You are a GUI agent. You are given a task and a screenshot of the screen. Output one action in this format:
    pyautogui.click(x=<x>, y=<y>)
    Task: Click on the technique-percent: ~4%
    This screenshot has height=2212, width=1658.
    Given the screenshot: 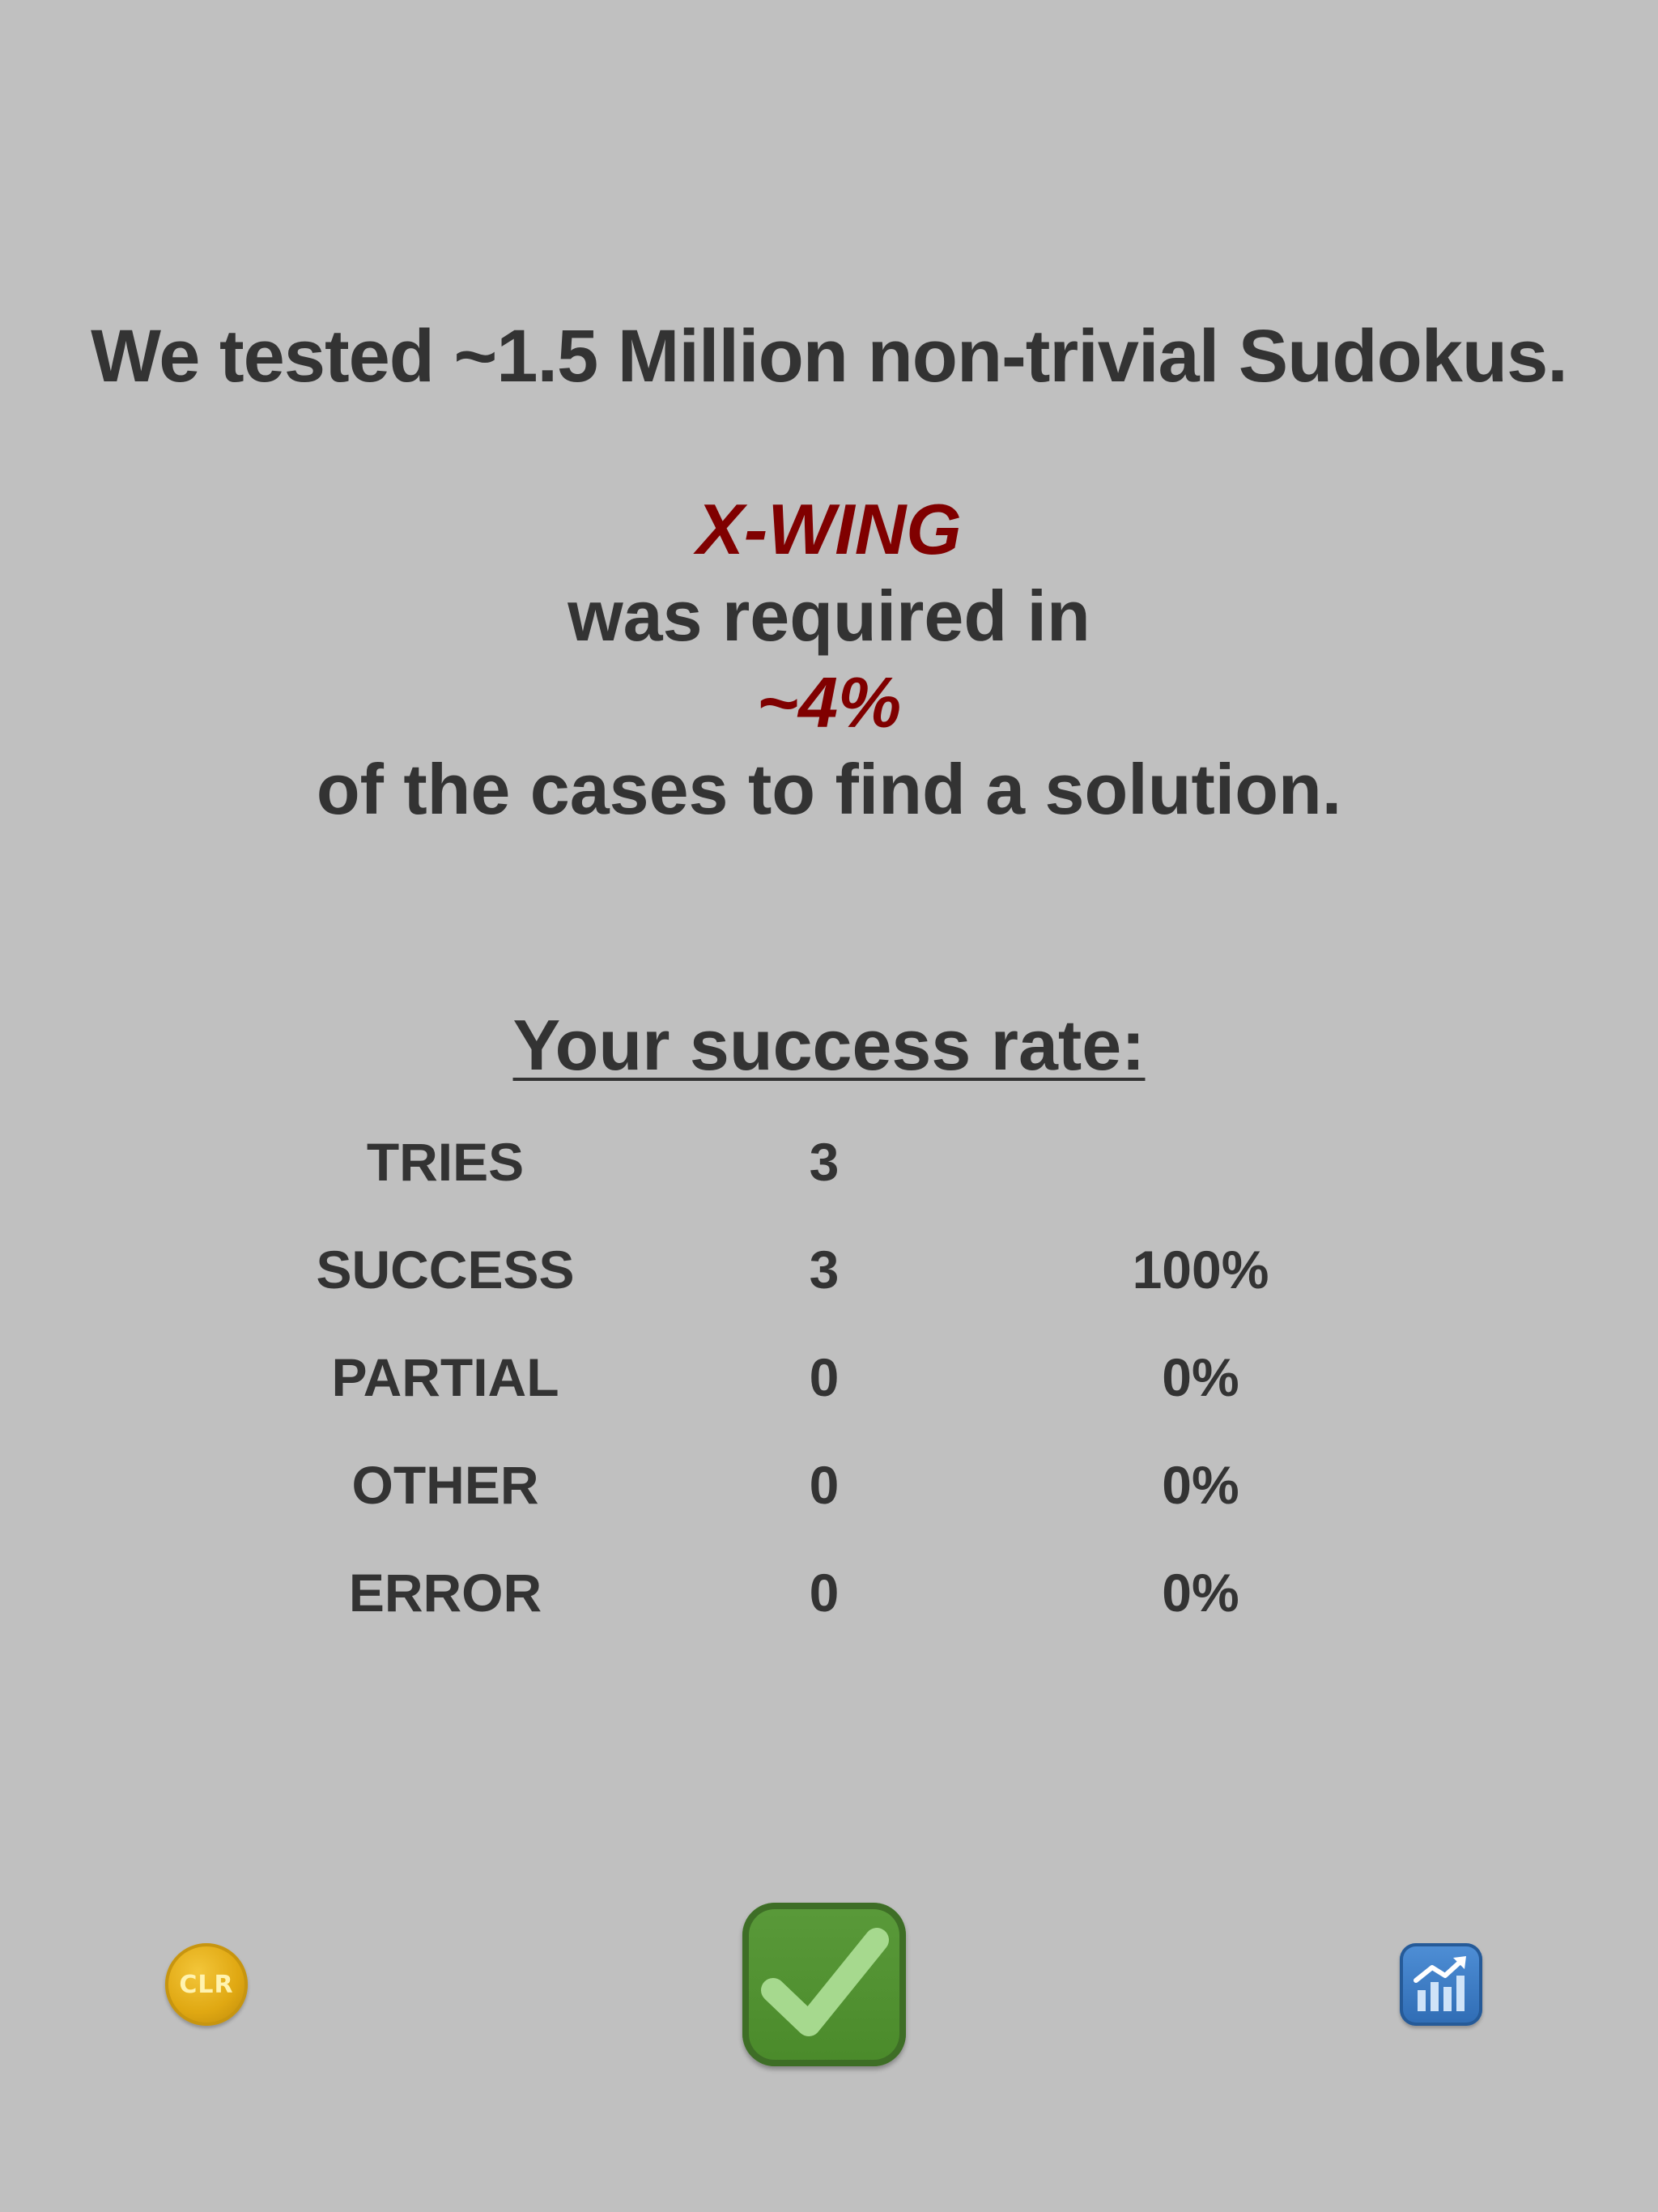 What is the action you would take?
    pyautogui.click(x=829, y=702)
    